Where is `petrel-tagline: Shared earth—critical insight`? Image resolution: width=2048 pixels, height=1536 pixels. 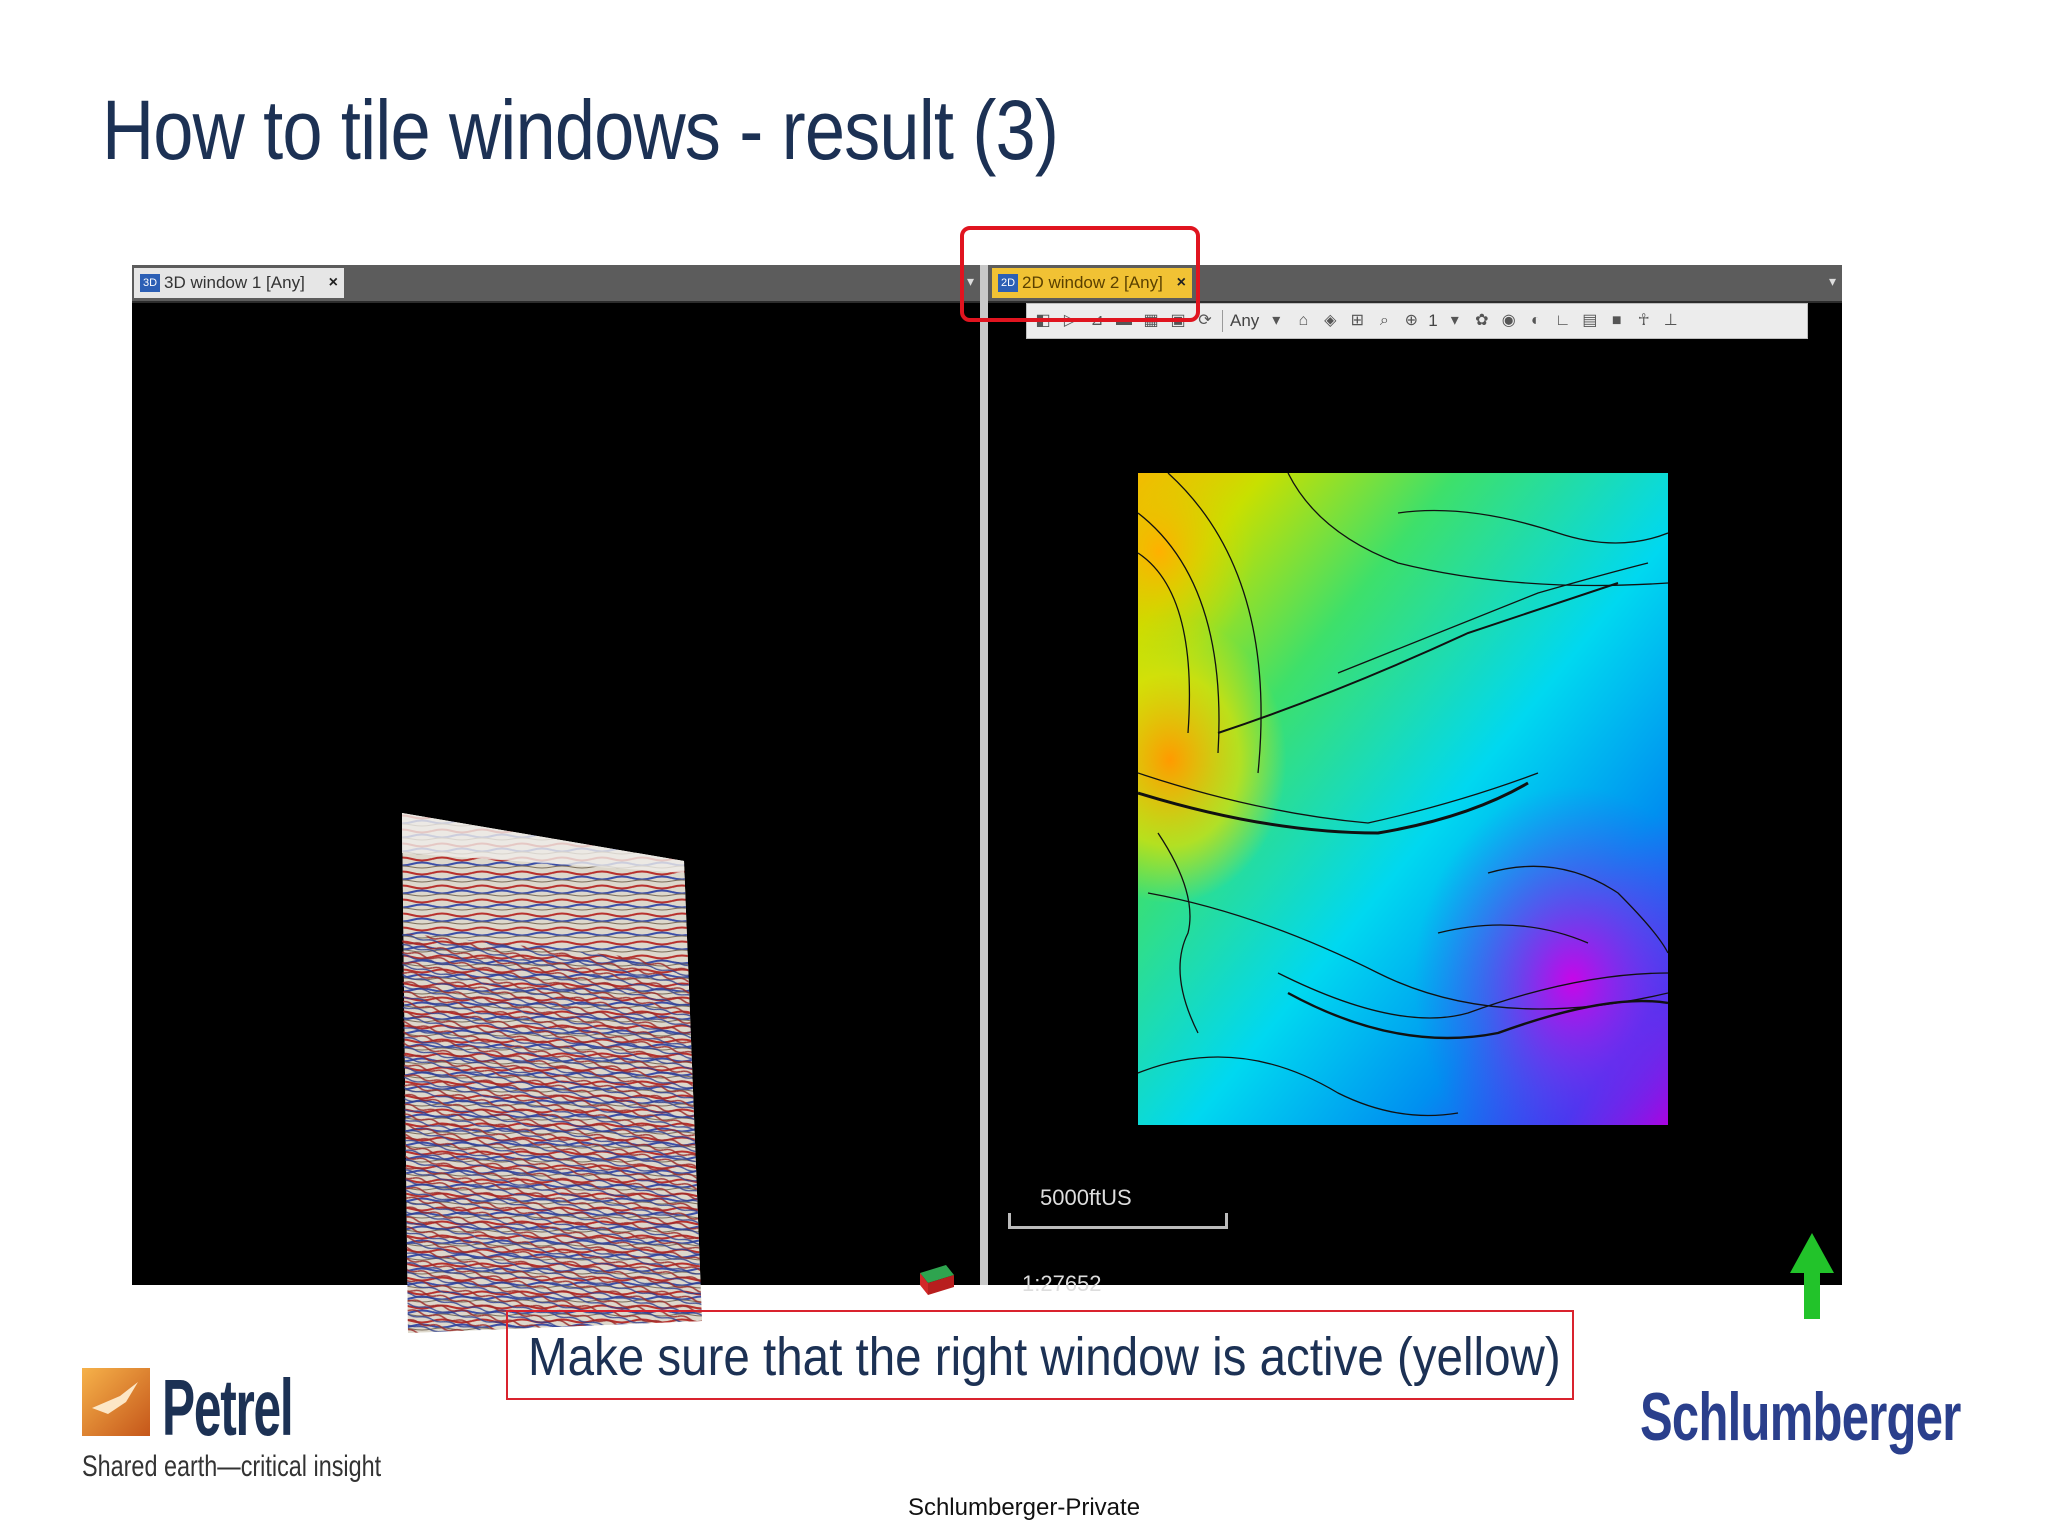 petrel-tagline: Shared earth—critical insight is located at coordinates (232, 1466).